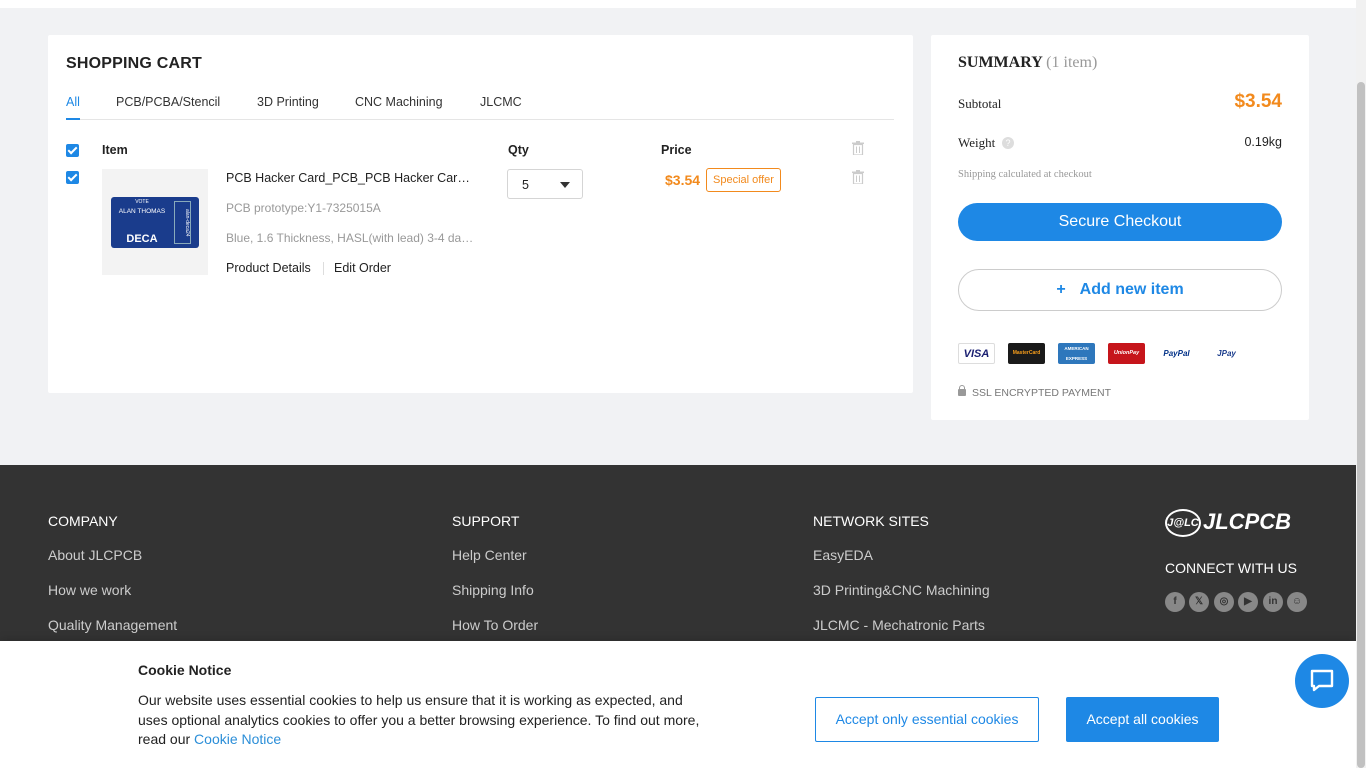 The image size is (1366, 768). Describe the element at coordinates (858, 148) in the screenshot. I see `delete-all-icon` at that location.